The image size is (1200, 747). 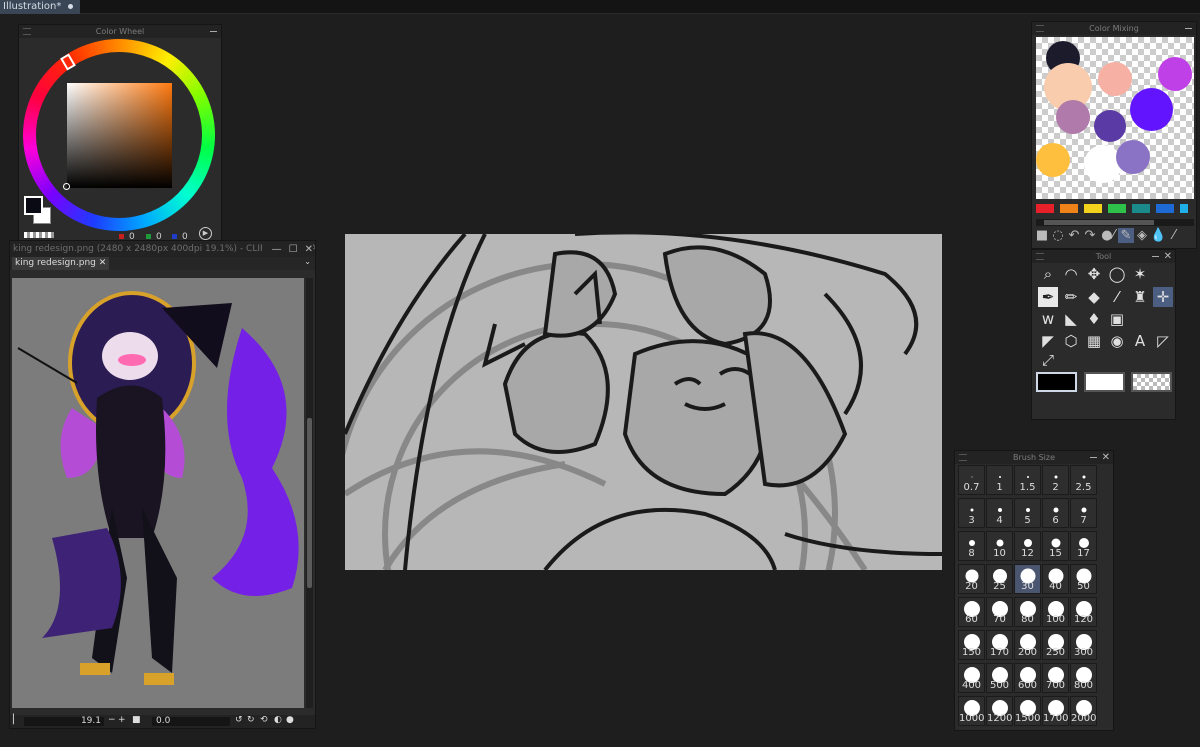 I want to click on figure-tool-icon: ◤, so click(x=1048, y=341).